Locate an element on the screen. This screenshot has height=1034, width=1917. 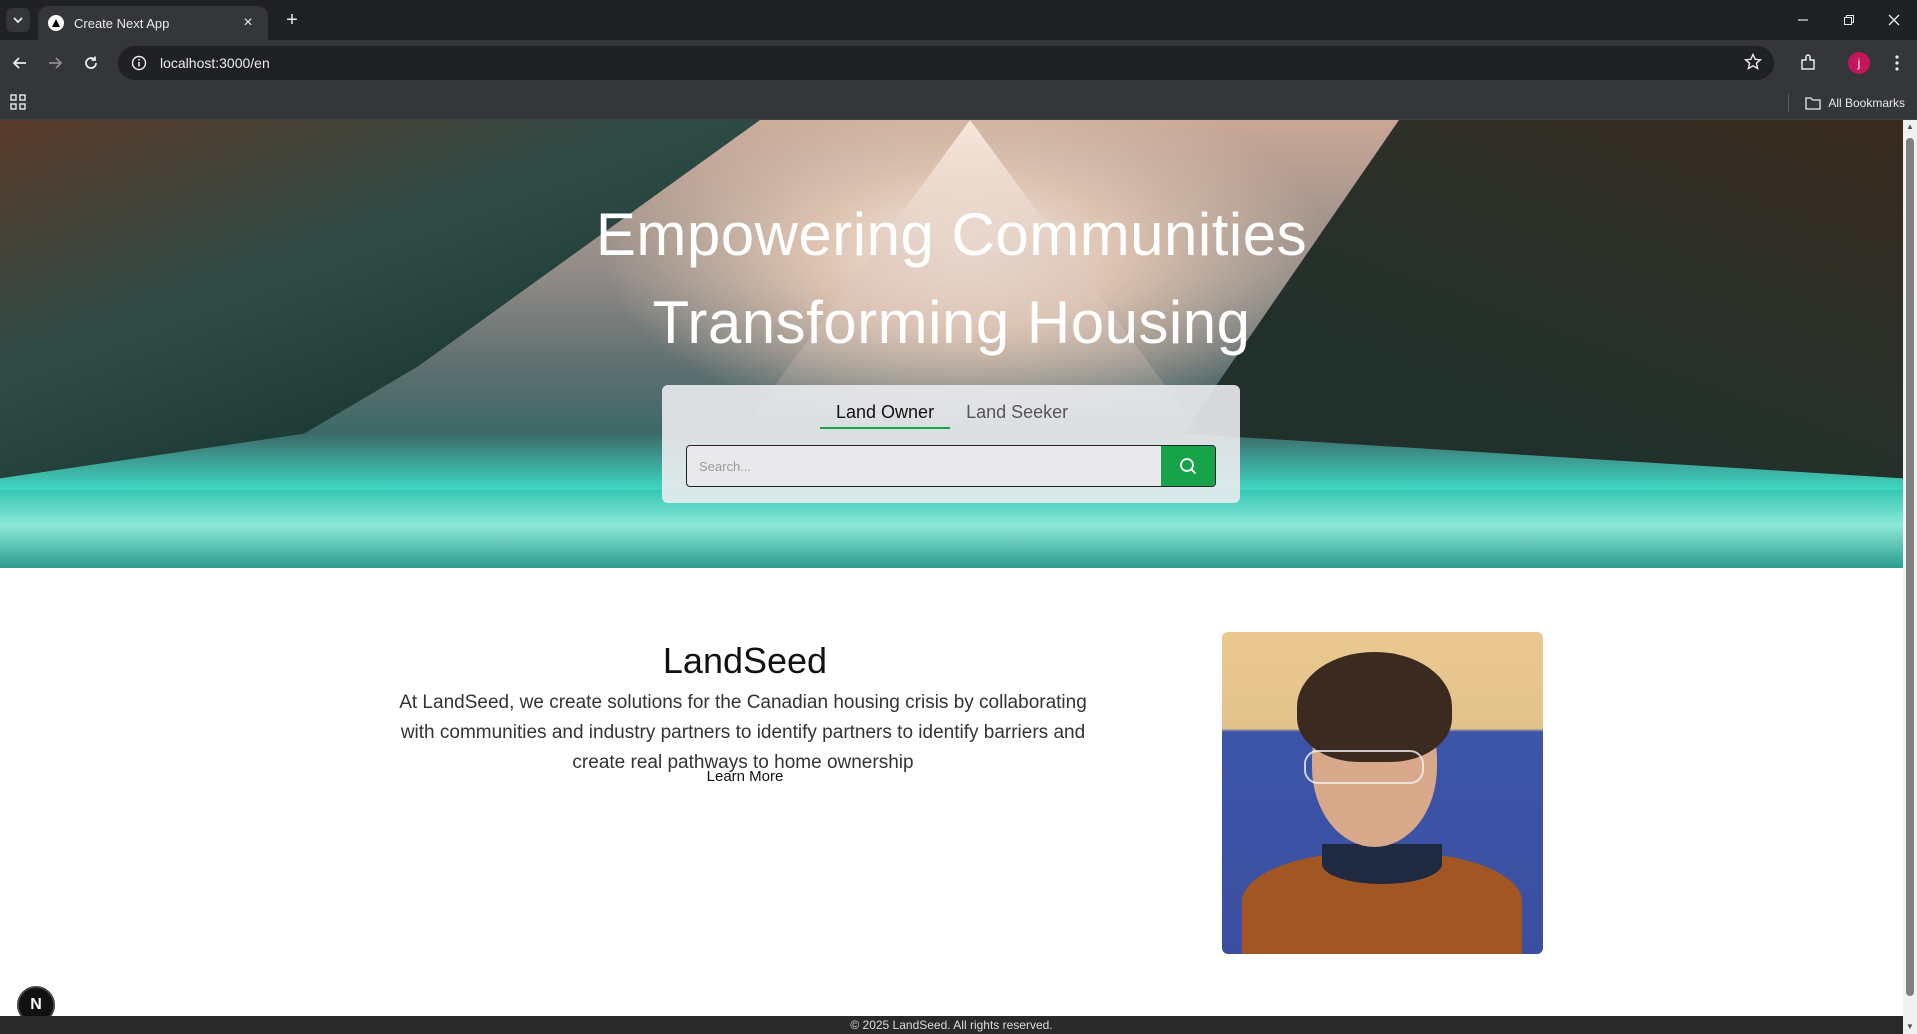
all-bookmarks-label: All Bookmarks is located at coordinates (1866, 103).